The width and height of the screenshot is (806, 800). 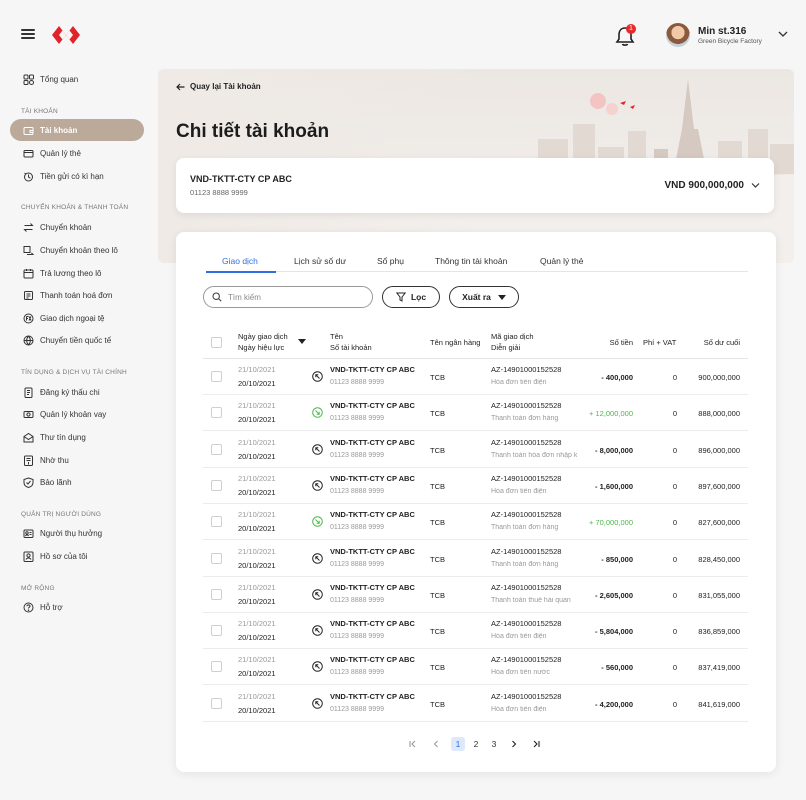 I want to click on header-balance: Số dư cuối, so click(x=721, y=342).